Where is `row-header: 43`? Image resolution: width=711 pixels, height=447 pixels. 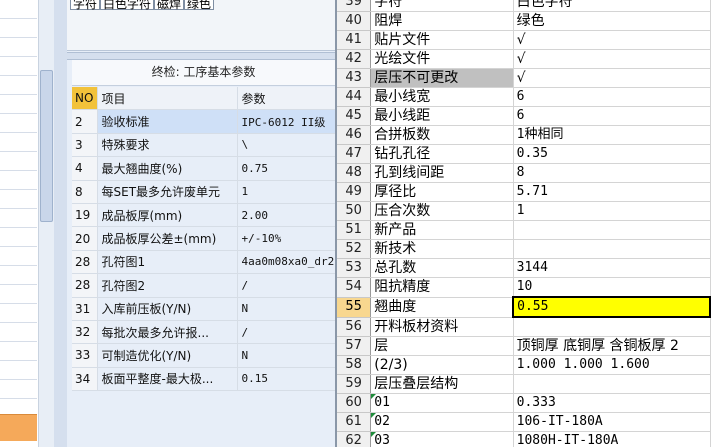 row-header: 43 is located at coordinates (354, 78).